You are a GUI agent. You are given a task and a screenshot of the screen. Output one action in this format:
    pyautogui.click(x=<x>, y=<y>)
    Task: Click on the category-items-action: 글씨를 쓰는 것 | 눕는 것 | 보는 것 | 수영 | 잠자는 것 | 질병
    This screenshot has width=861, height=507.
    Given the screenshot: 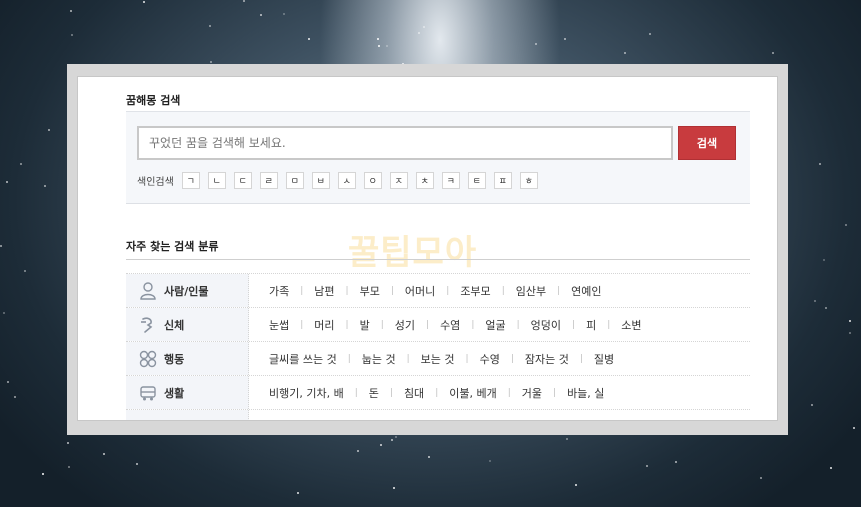 What is the action you would take?
    pyautogui.click(x=431, y=358)
    